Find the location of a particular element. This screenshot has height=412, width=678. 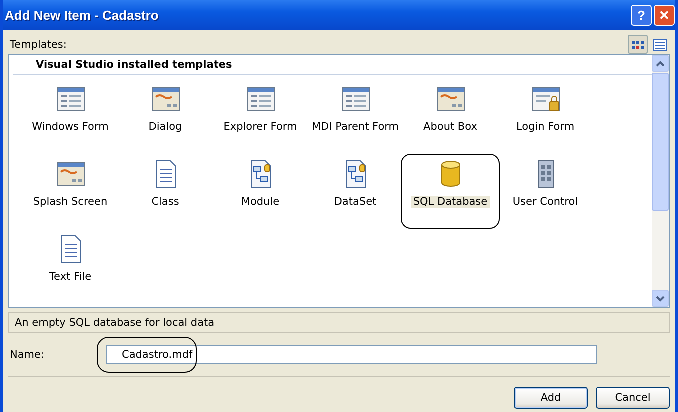

template-item: MDI Parent Form is located at coordinates (355, 116).